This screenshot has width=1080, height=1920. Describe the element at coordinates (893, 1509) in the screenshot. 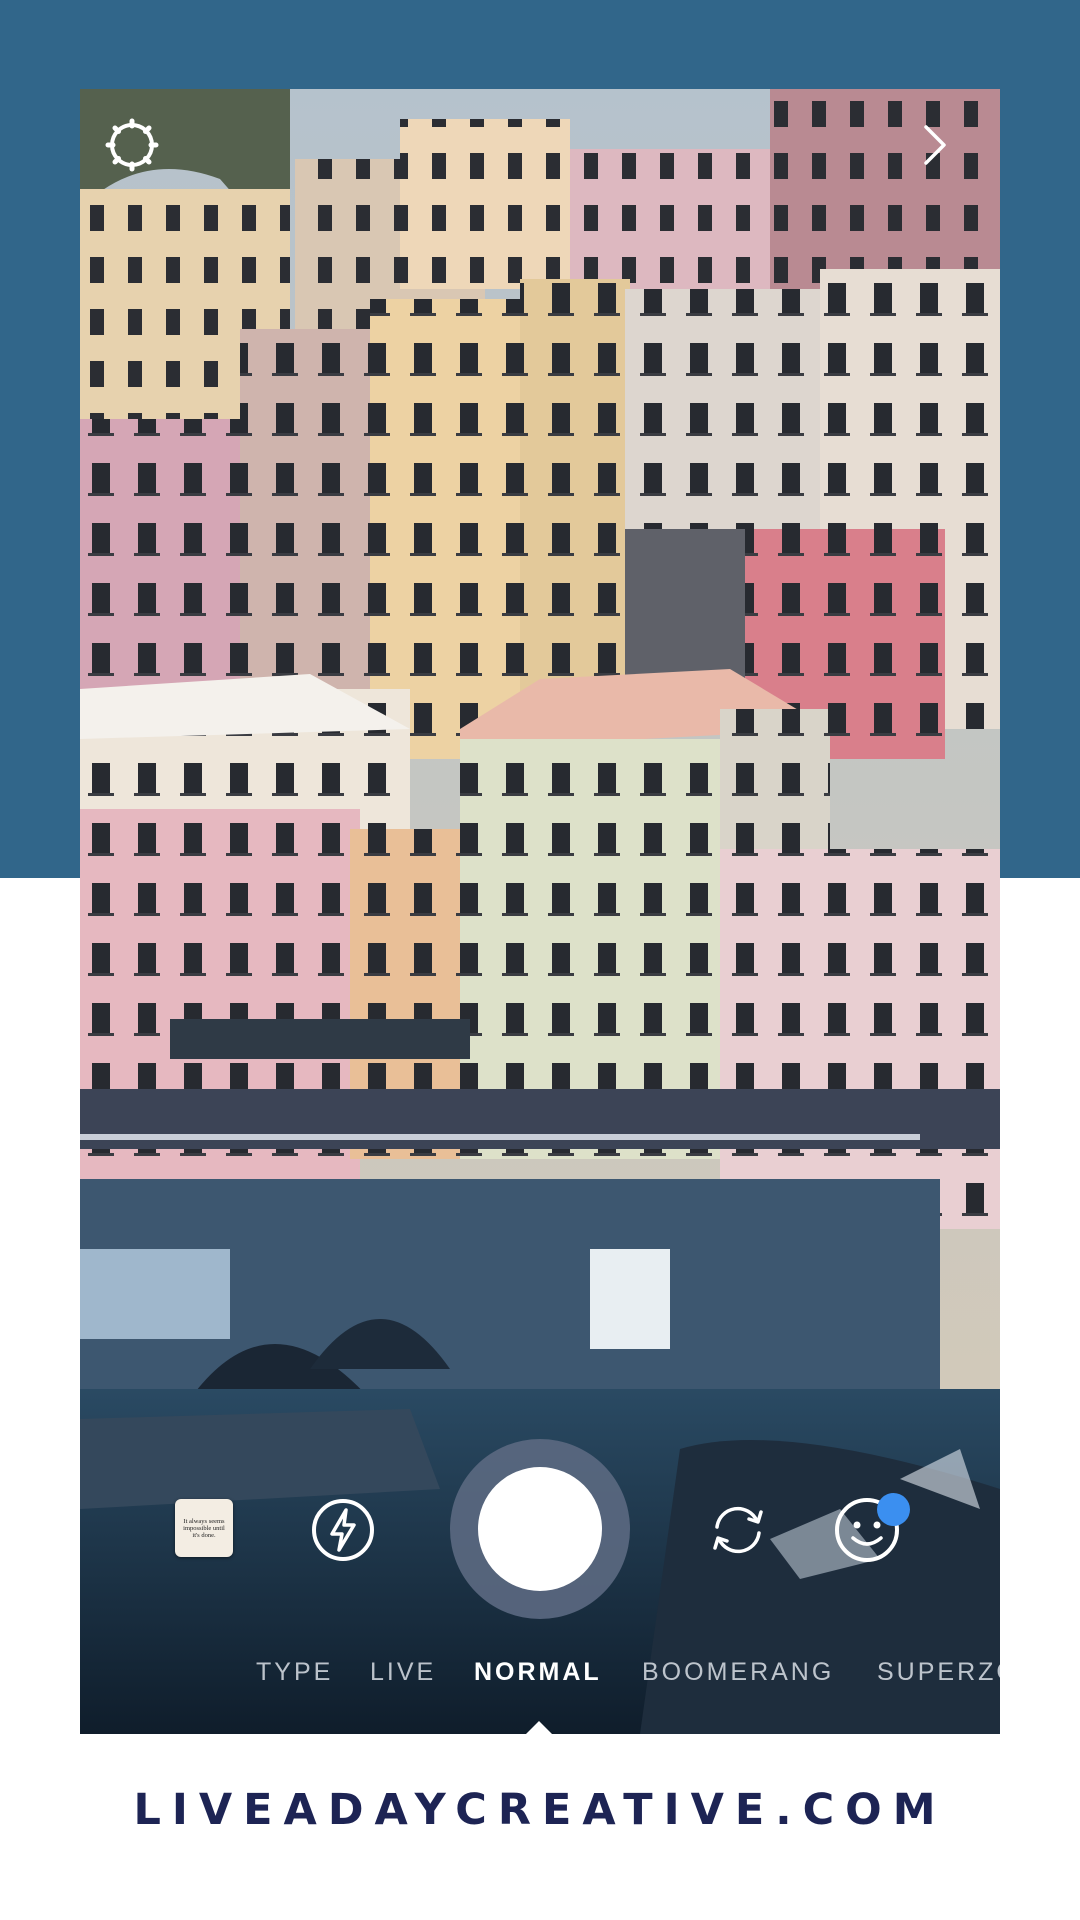

I see `notification-dot` at that location.